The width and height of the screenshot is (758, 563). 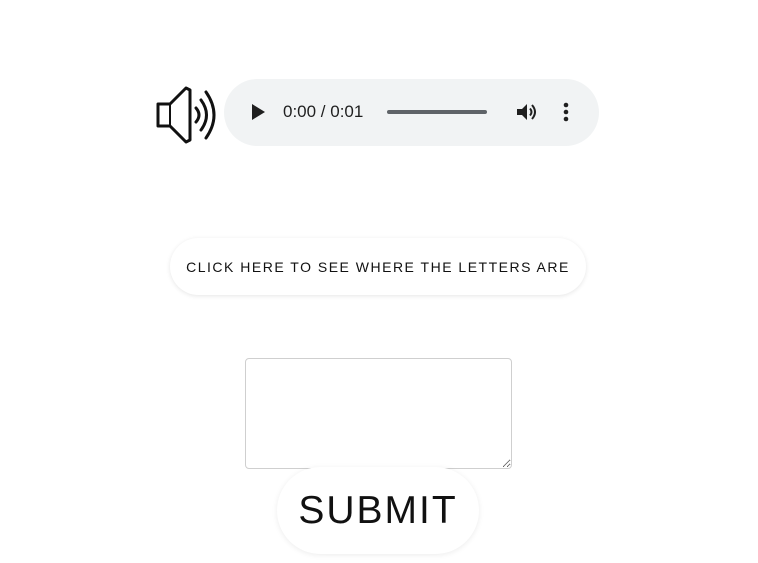 I want to click on audio-player: 0:00 / 0:01, so click(x=411, y=112).